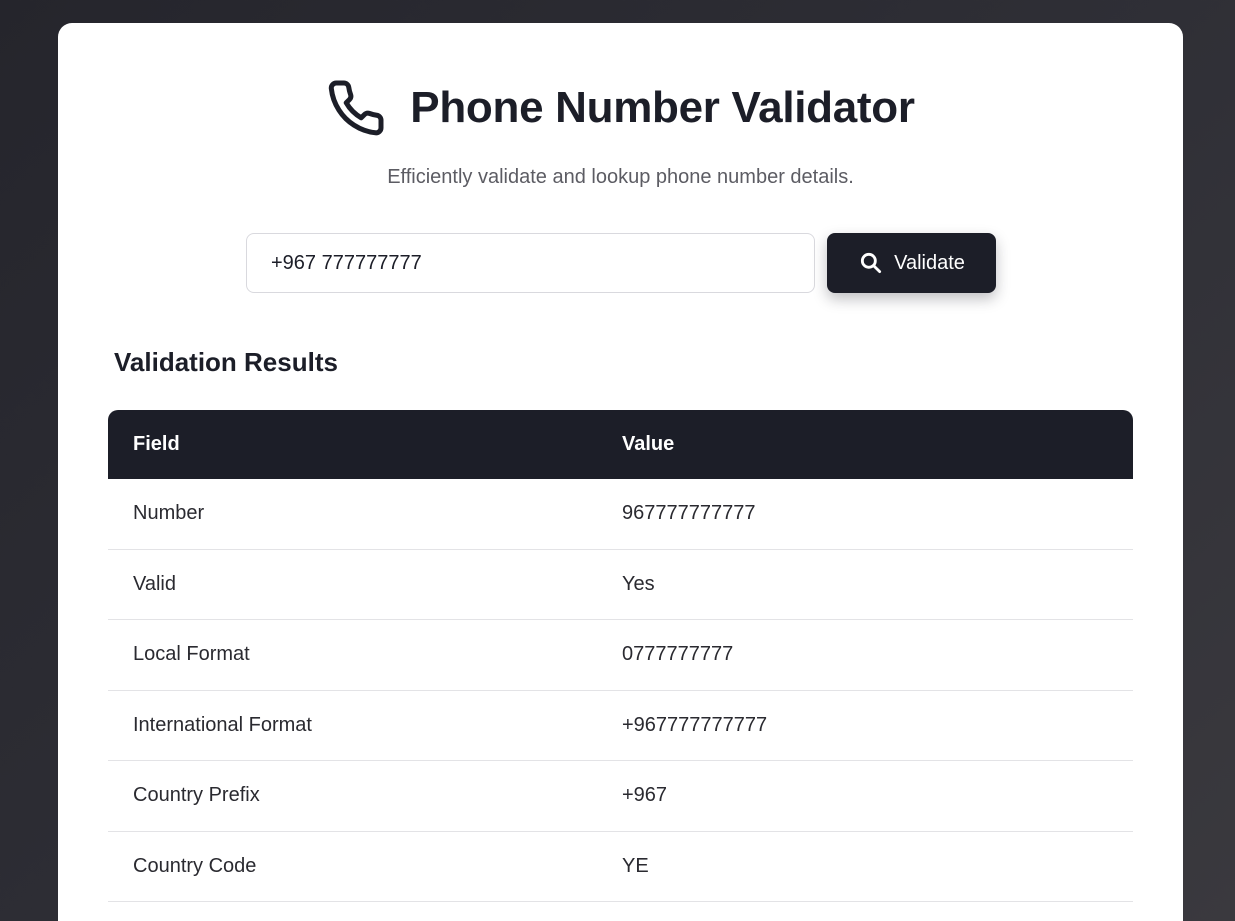 The image size is (1235, 921). I want to click on value-cell: YE, so click(635, 865).